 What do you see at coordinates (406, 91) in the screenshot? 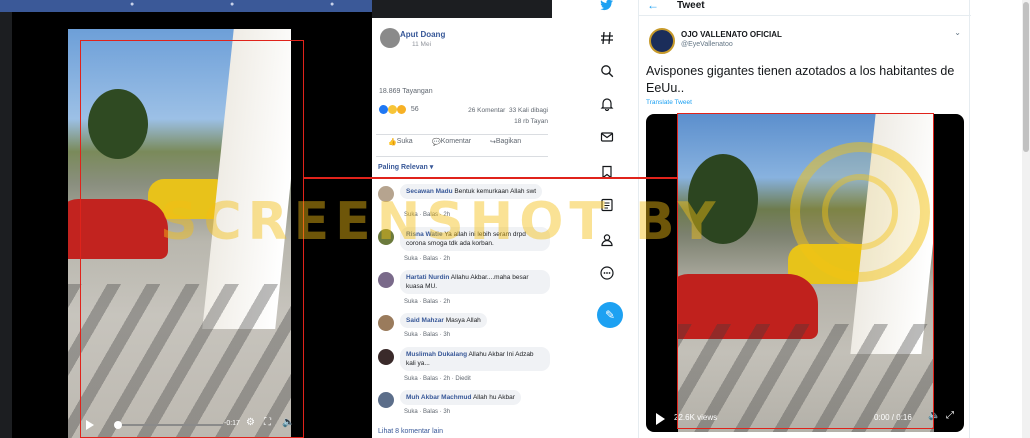
I see `post-view-count: 18.869 Tayangan` at bounding box center [406, 91].